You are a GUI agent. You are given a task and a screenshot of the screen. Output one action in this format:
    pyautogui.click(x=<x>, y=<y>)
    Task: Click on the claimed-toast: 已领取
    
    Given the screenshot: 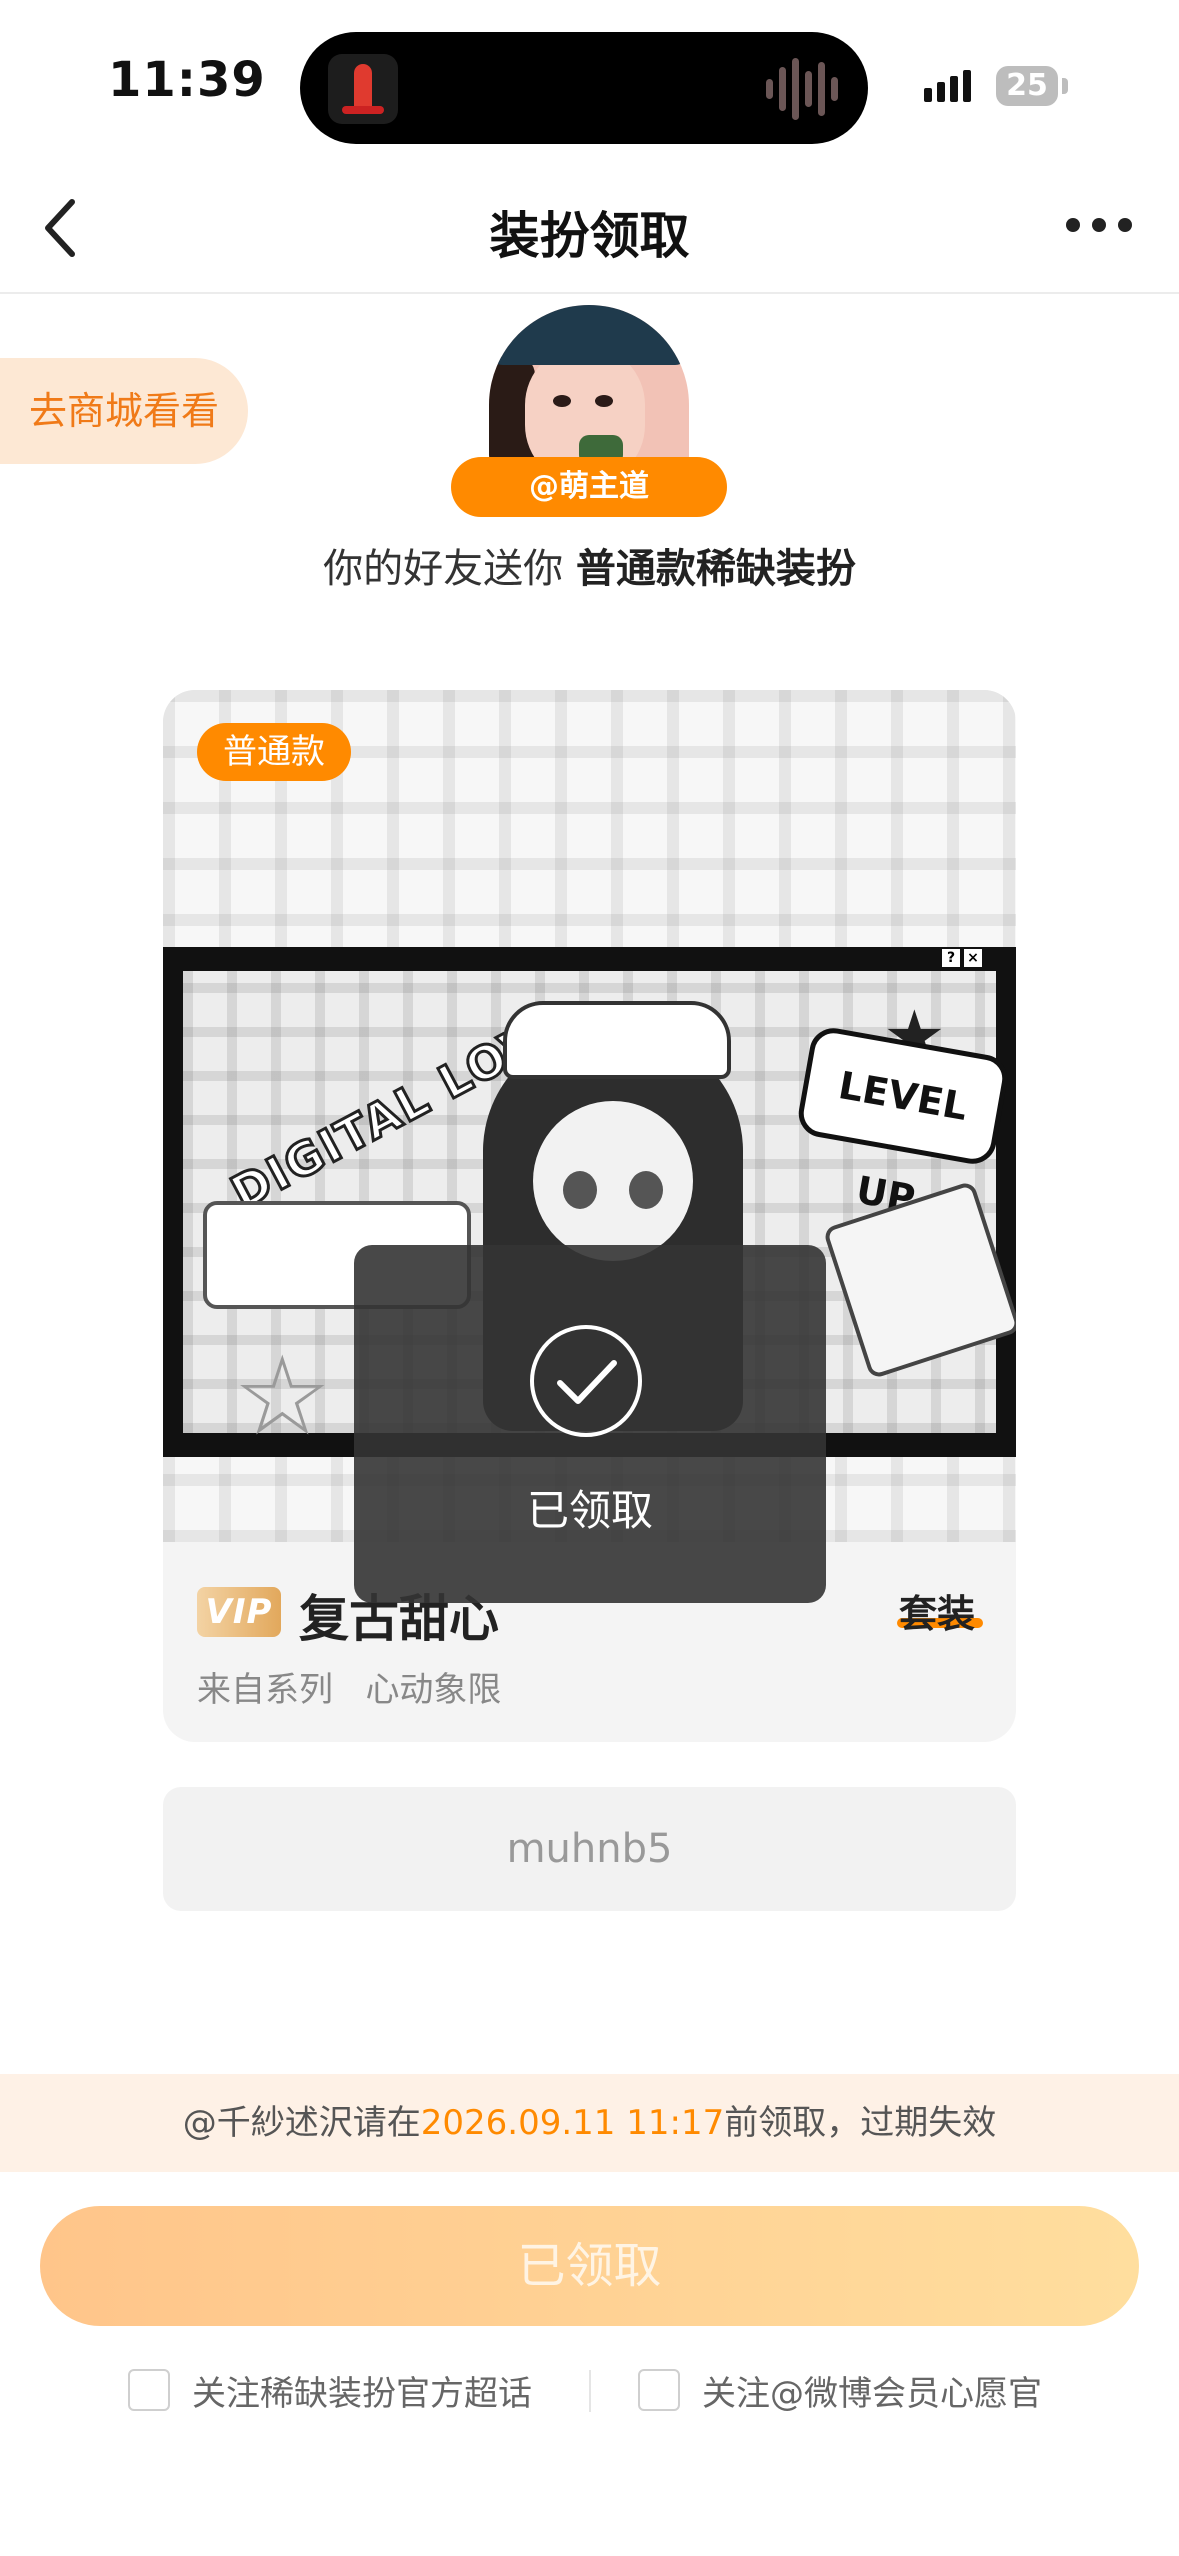 What is the action you would take?
    pyautogui.click(x=590, y=1424)
    